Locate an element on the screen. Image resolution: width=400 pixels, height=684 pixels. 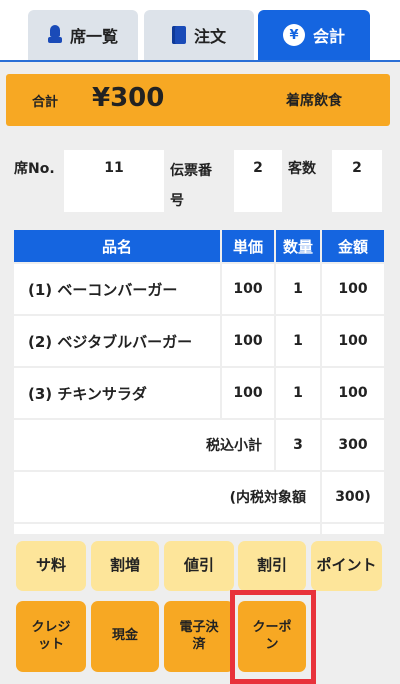
guests-value: 2 is located at coordinates (357, 181).